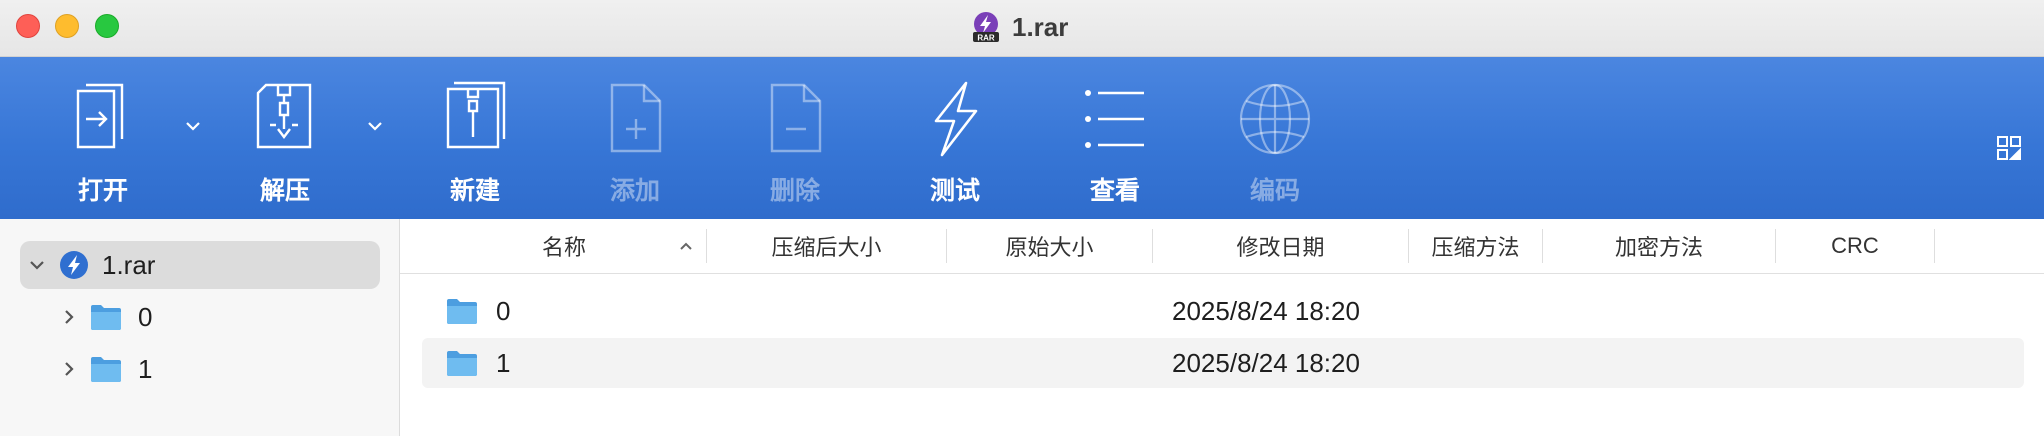 This screenshot has height=436, width=2044. Describe the element at coordinates (74, 265) in the screenshot. I see `rar-archive-icon` at that location.